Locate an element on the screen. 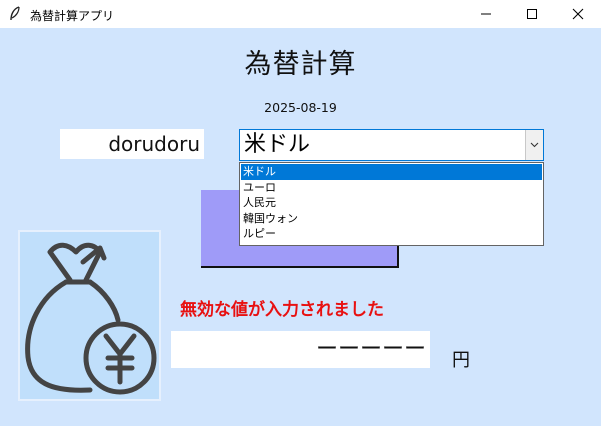 The width and height of the screenshot is (601, 426). currency-select-toggle is located at coordinates (534, 145).